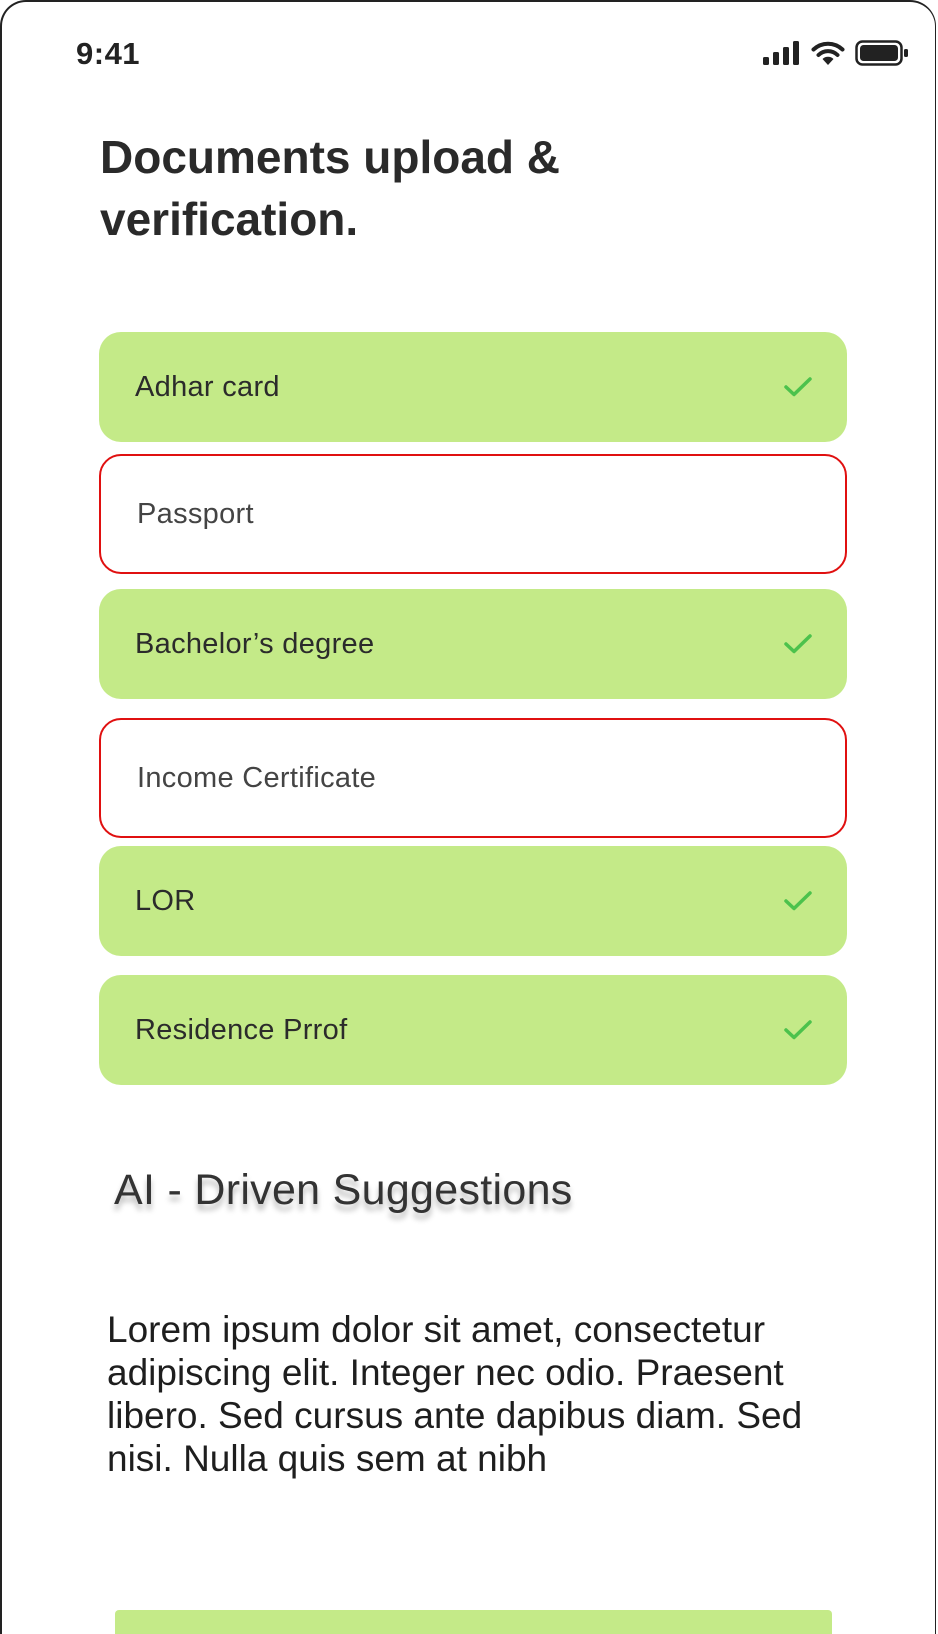 The width and height of the screenshot is (938, 1634). What do you see at coordinates (108, 53) in the screenshot?
I see `status-time: 9:41` at bounding box center [108, 53].